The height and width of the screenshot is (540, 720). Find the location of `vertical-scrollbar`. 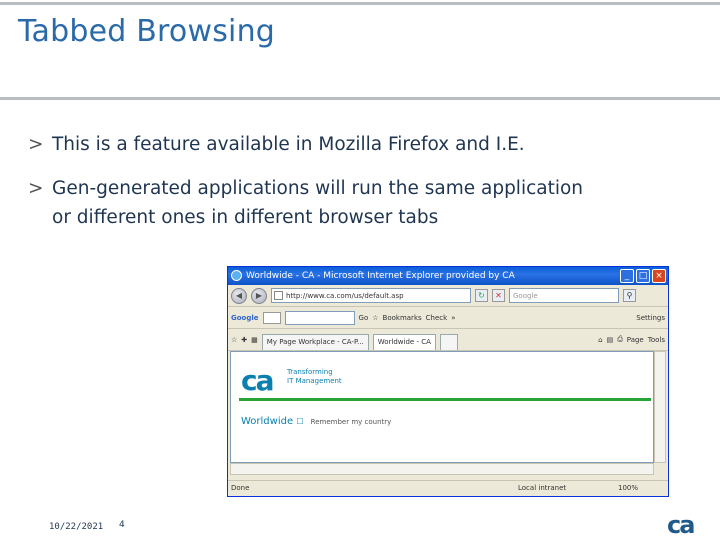

vertical-scrollbar is located at coordinates (660, 407).